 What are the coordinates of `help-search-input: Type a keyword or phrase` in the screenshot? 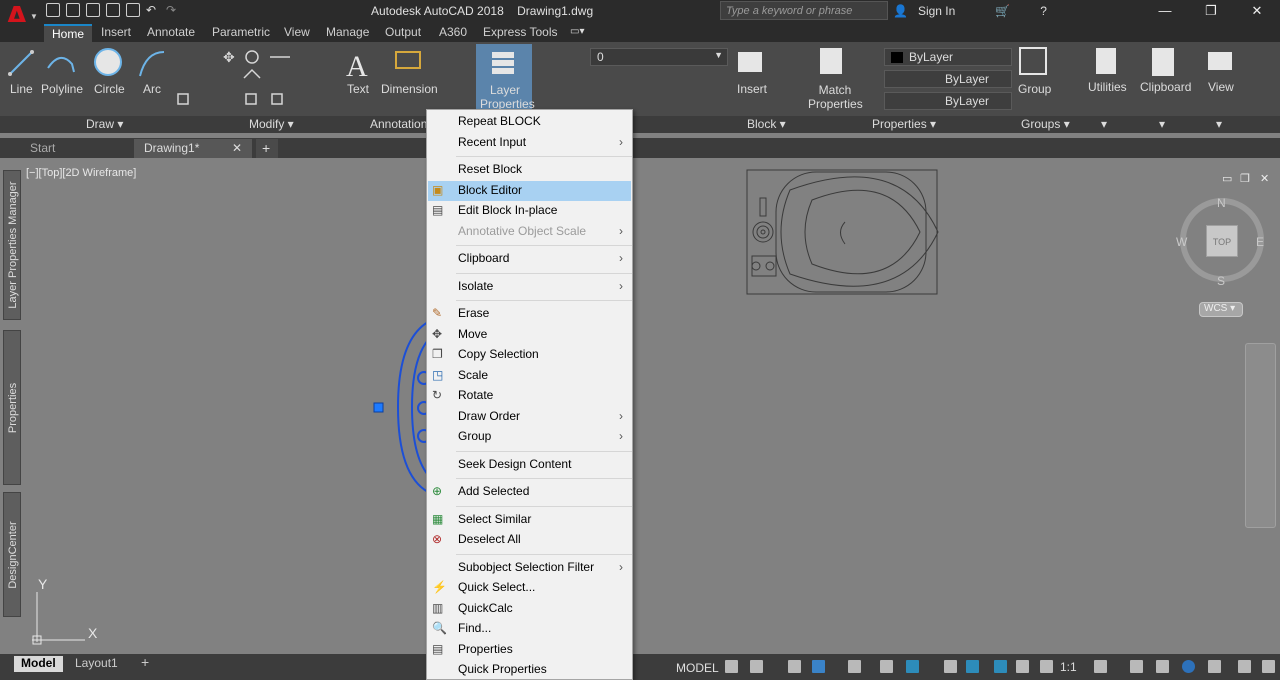 It's located at (804, 10).